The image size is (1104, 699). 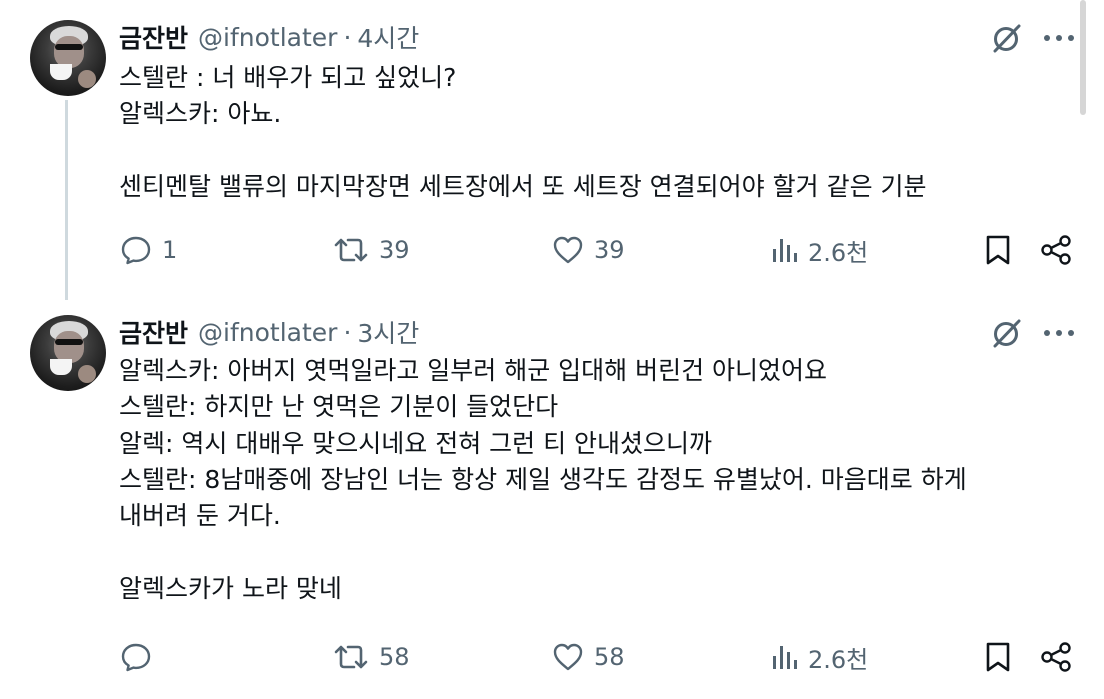 What do you see at coordinates (394, 250) in the screenshot?
I see `repost-count: 39` at bounding box center [394, 250].